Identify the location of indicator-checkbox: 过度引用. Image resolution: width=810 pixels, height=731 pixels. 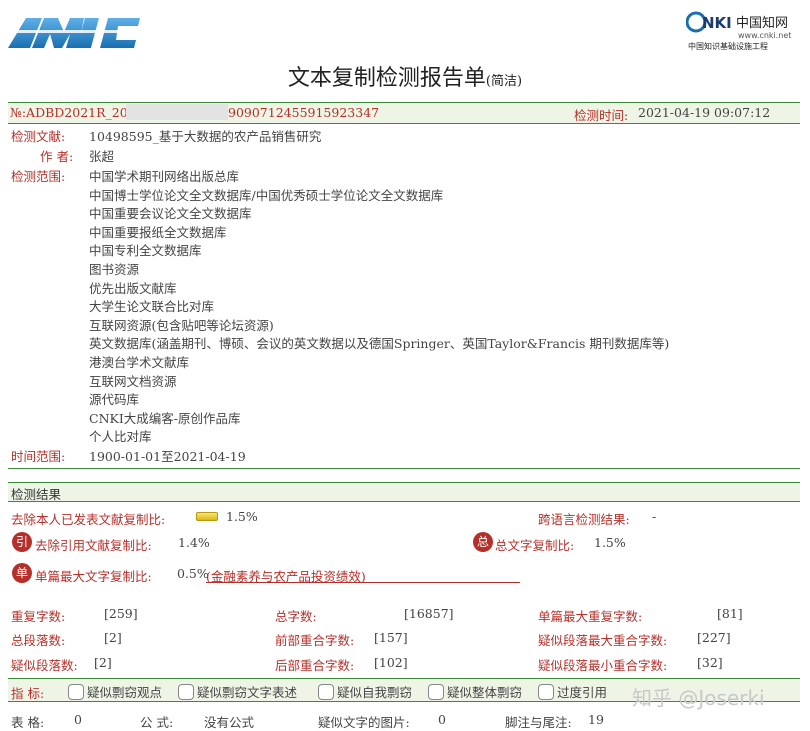
(572, 691).